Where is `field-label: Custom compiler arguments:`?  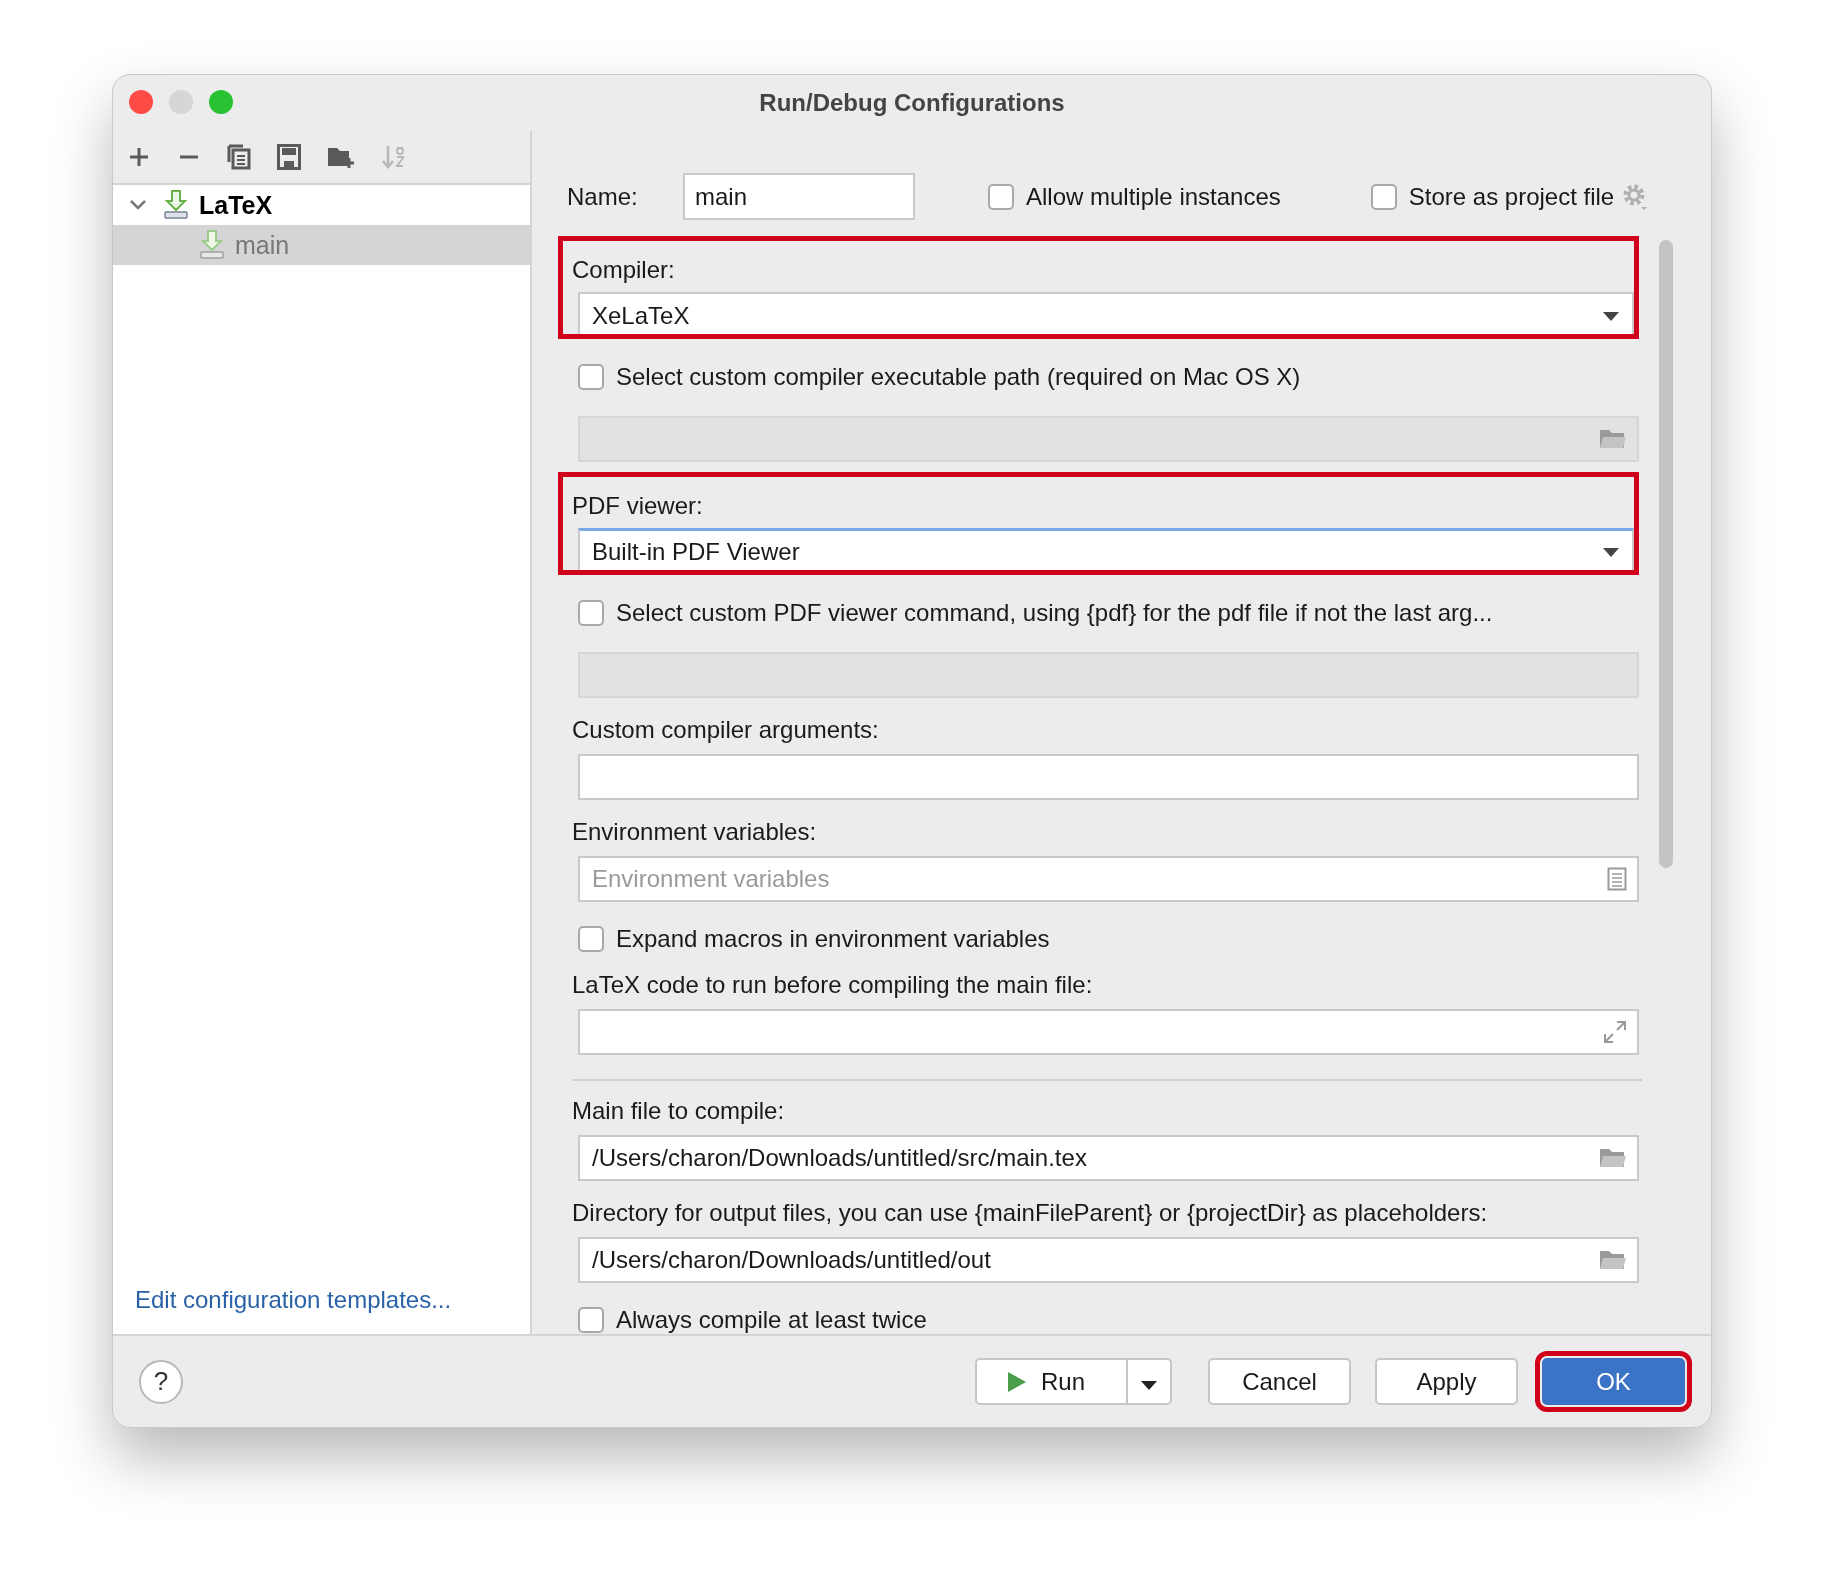 field-label: Custom compiler arguments: is located at coordinates (726, 730).